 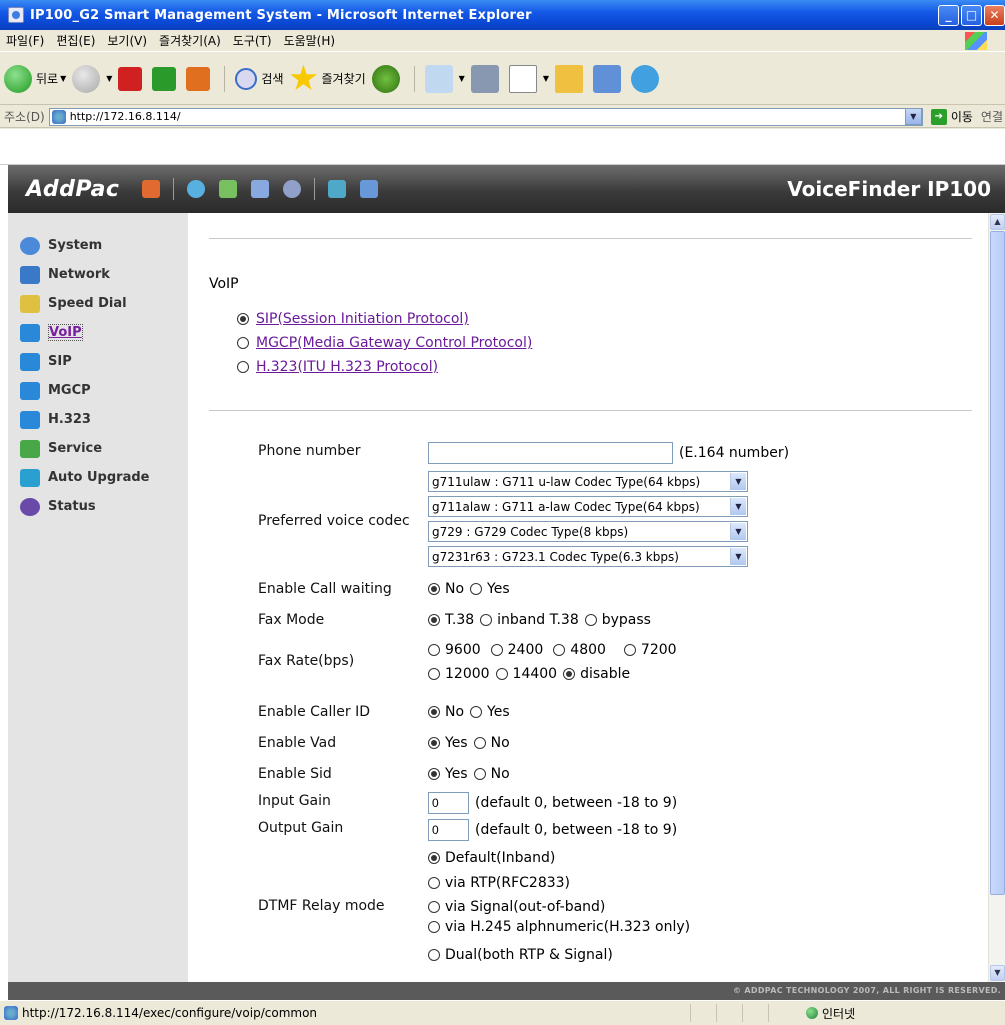 What do you see at coordinates (519, 907) in the screenshot?
I see `dtmf-option-signal: via Signal(out-of-band)` at bounding box center [519, 907].